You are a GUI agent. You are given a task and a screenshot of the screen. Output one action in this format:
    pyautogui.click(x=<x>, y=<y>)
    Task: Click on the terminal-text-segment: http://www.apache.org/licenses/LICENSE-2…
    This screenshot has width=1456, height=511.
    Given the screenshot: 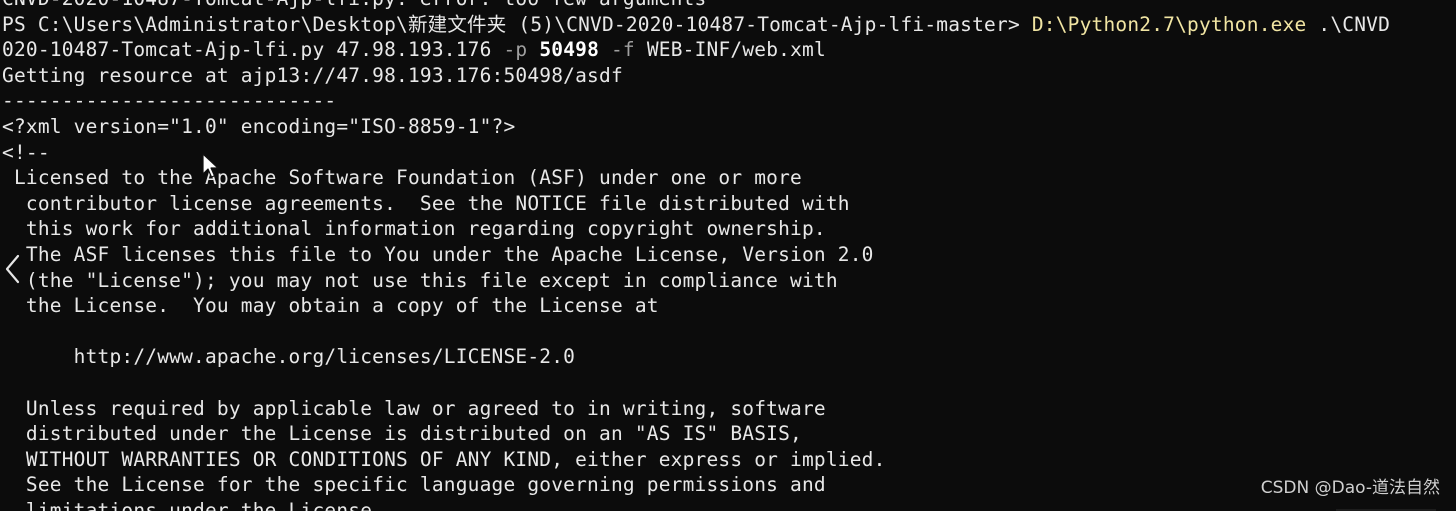 What is the action you would take?
    pyautogui.click(x=289, y=357)
    